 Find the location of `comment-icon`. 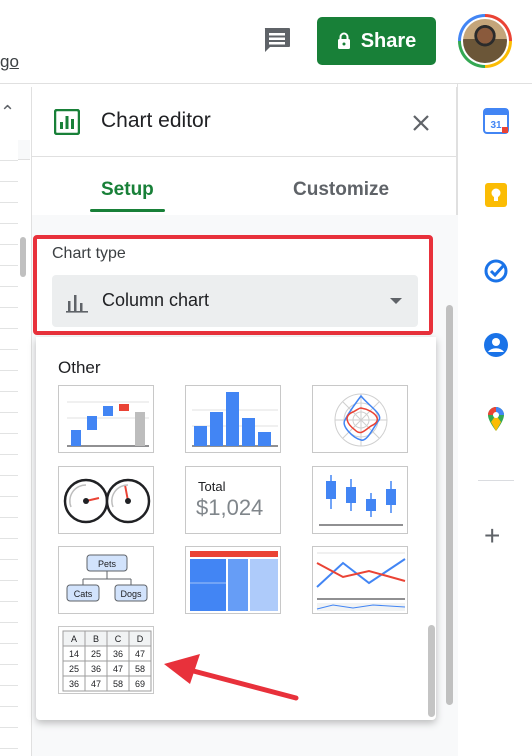

comment-icon is located at coordinates (277, 40).